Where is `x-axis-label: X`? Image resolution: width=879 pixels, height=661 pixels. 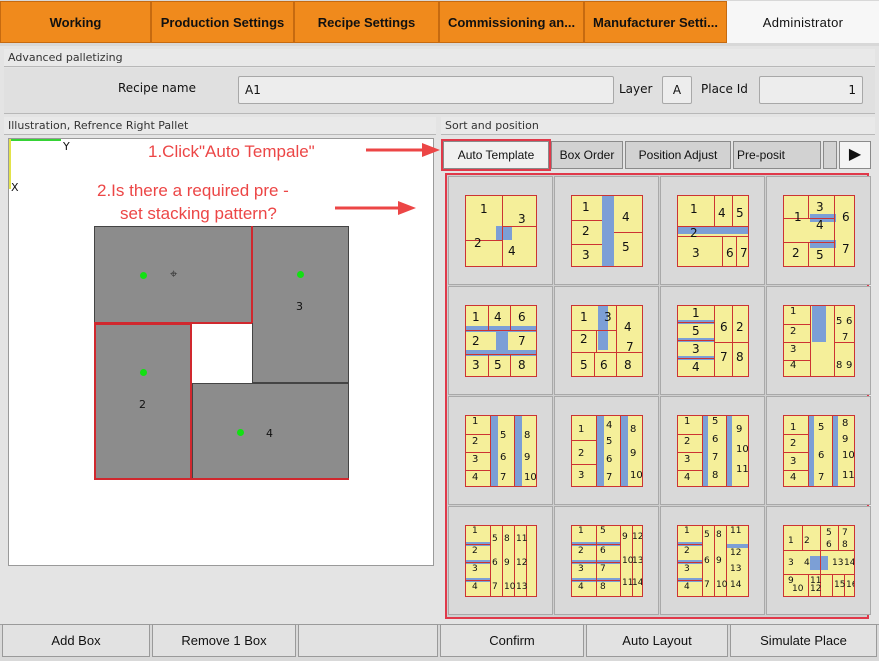
x-axis-label: X is located at coordinates (15, 187).